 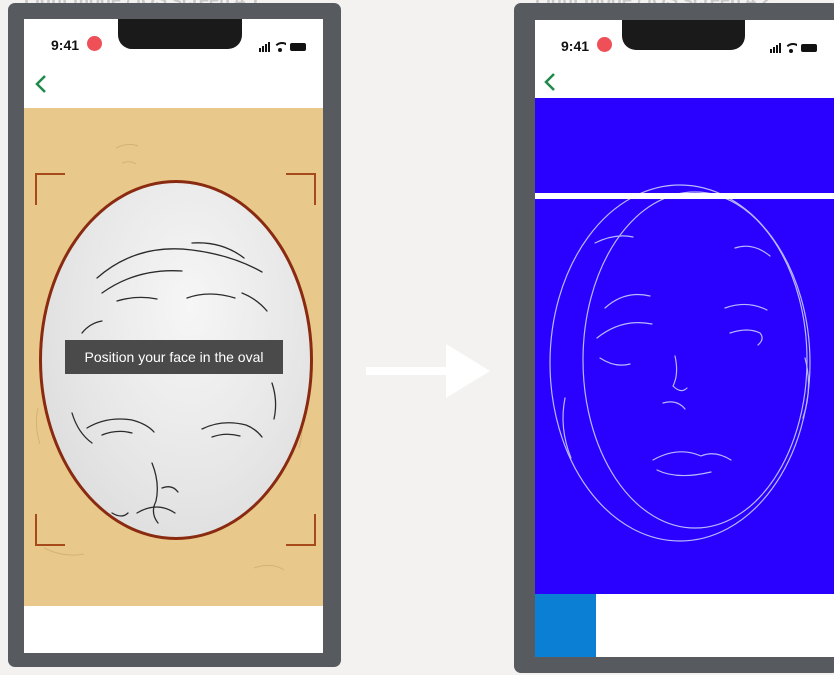 What do you see at coordinates (684, 625) in the screenshot?
I see `progress-bar` at bounding box center [684, 625].